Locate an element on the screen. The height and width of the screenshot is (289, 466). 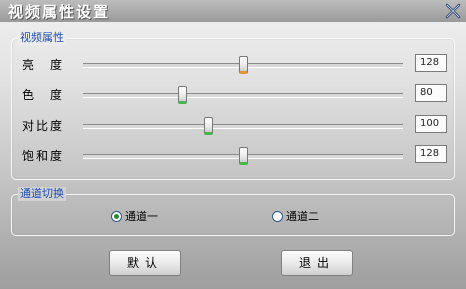
brightness-slider-track is located at coordinates (243, 65).